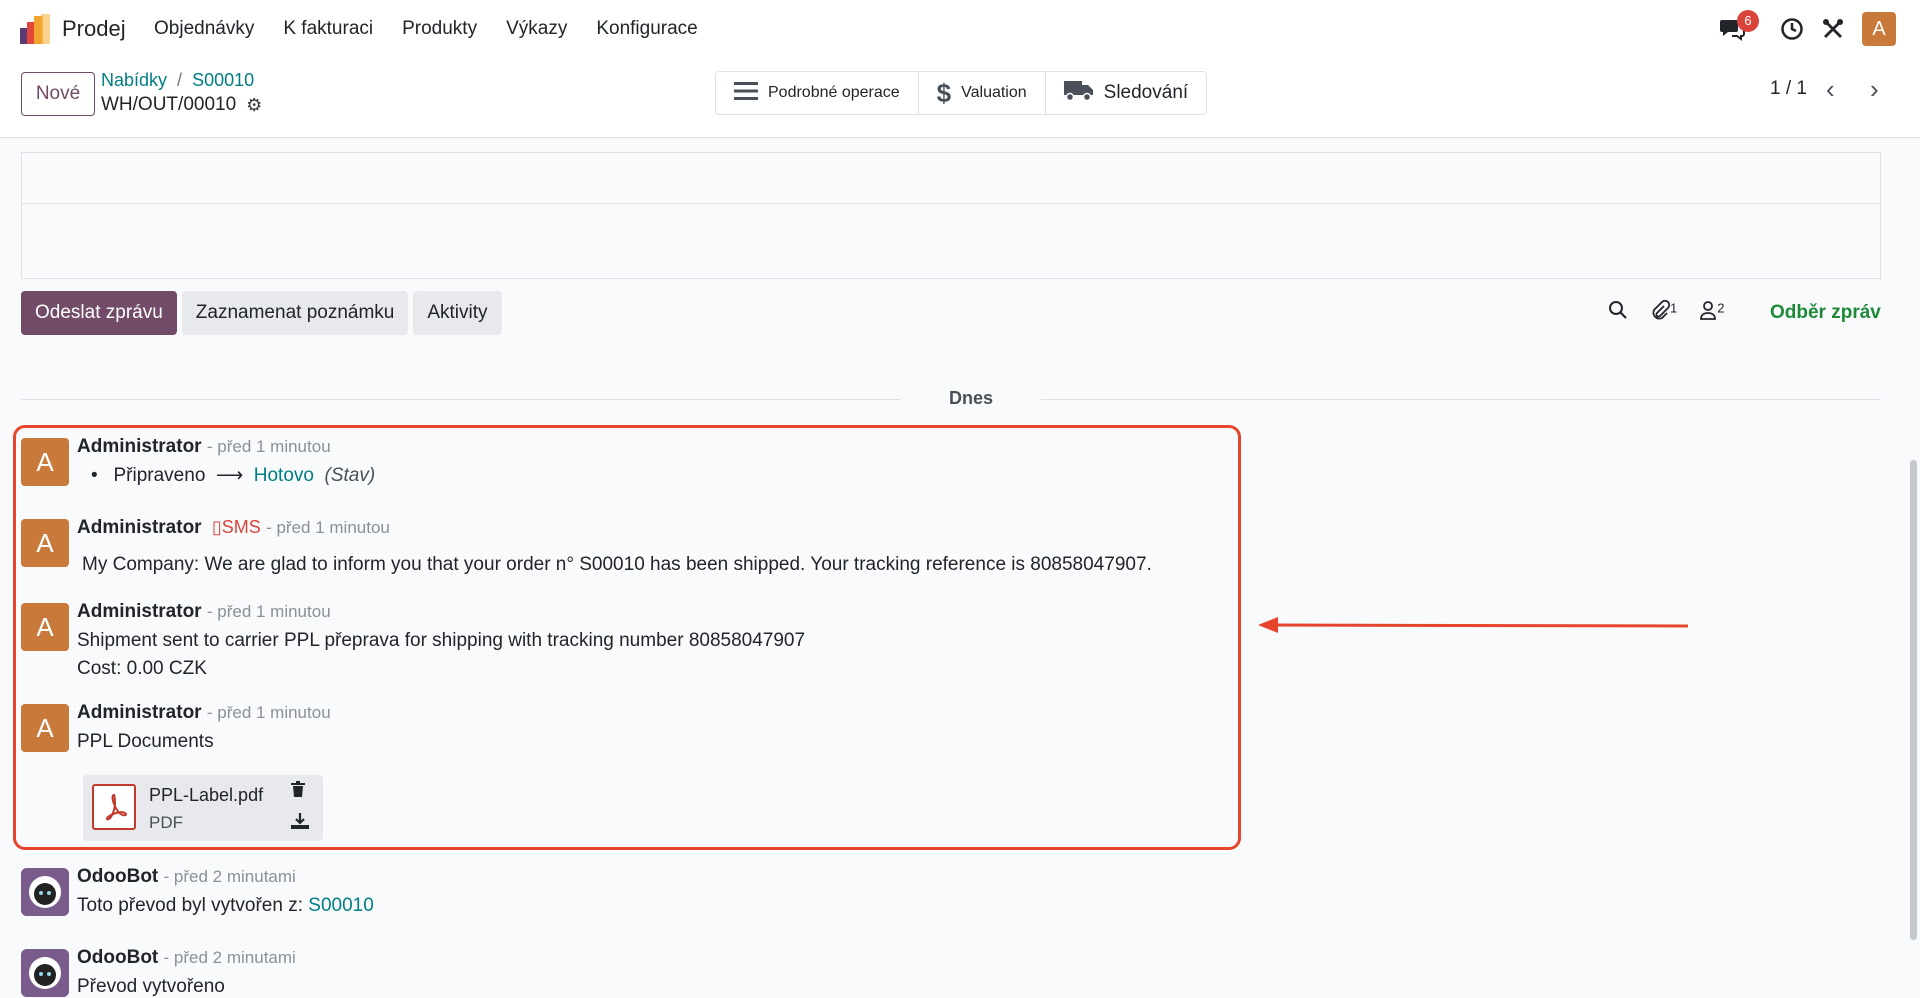 This screenshot has height=998, width=1920. What do you see at coordinates (1830, 89) in the screenshot?
I see `pager-previous-icon: ‹` at bounding box center [1830, 89].